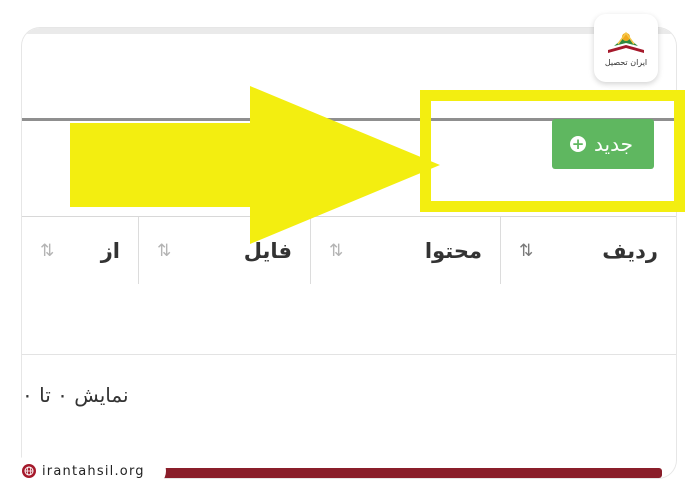 This screenshot has height=500, width=700. Describe the element at coordinates (405, 251) in the screenshot. I see `column-header-content: محتوا ⇅` at that location.